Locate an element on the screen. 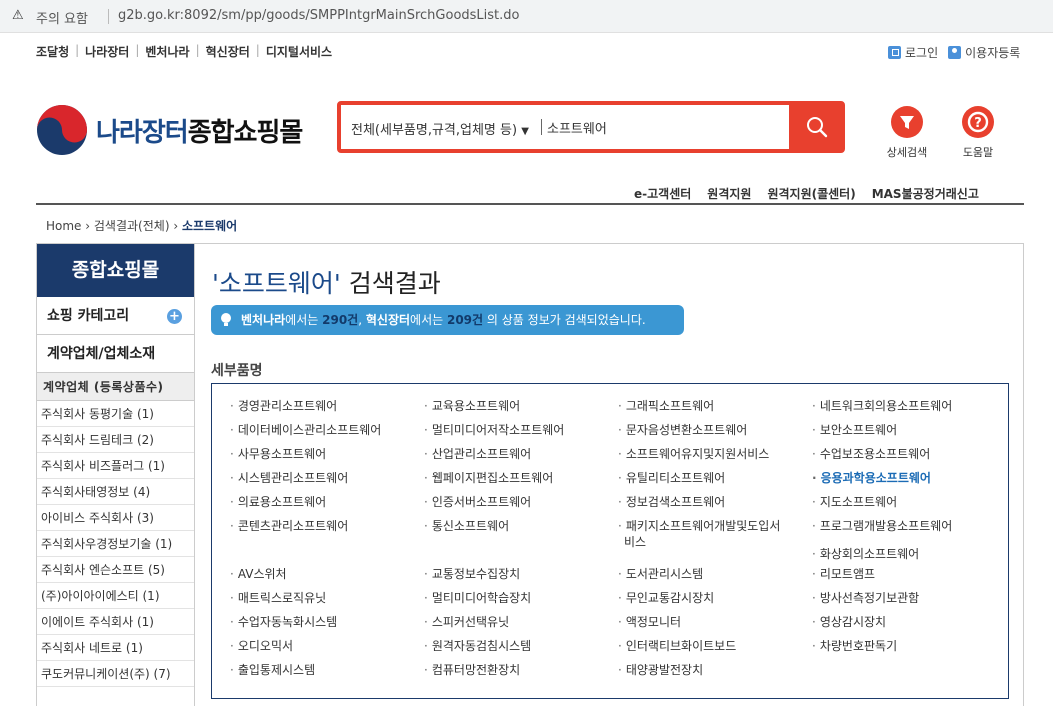  breadcrumb-home: Home is located at coordinates (63, 226).